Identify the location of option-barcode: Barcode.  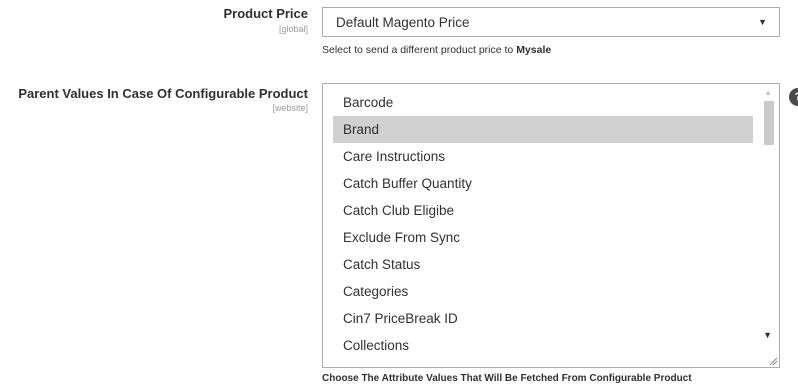
(543, 102).